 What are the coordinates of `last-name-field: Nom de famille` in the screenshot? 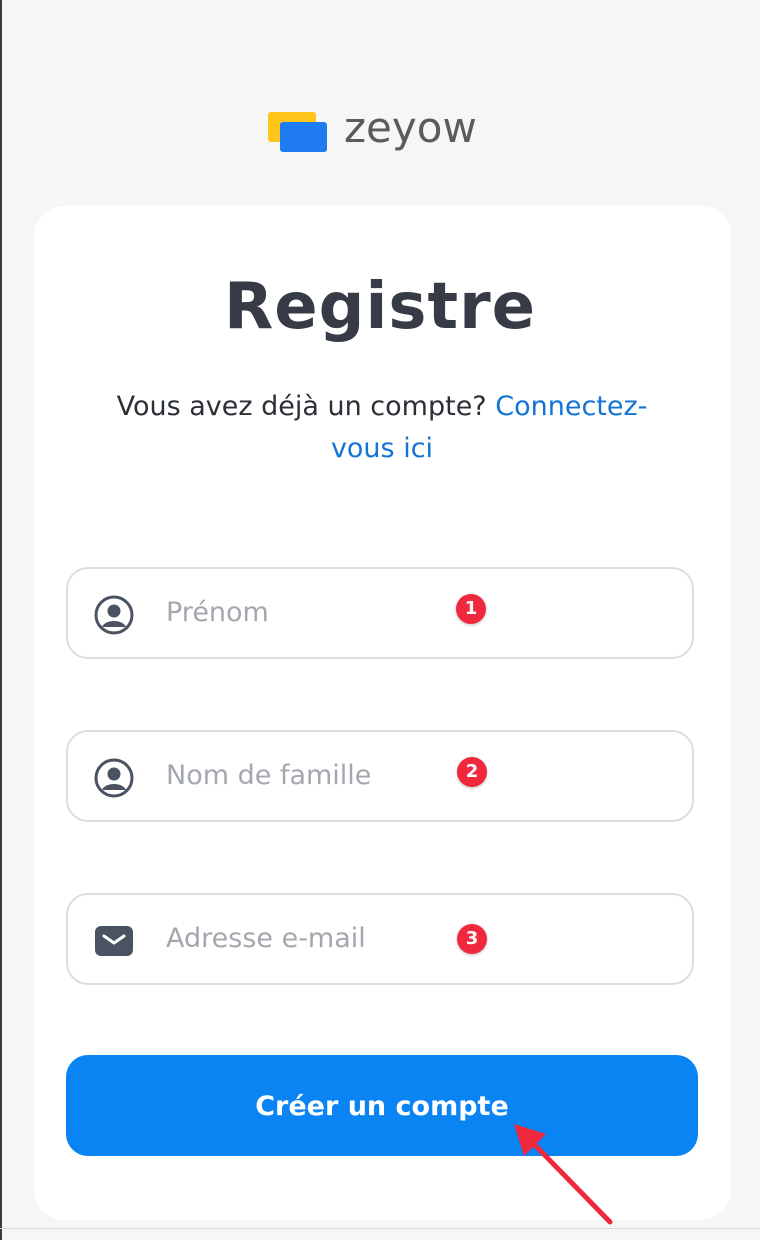 It's located at (380, 776).